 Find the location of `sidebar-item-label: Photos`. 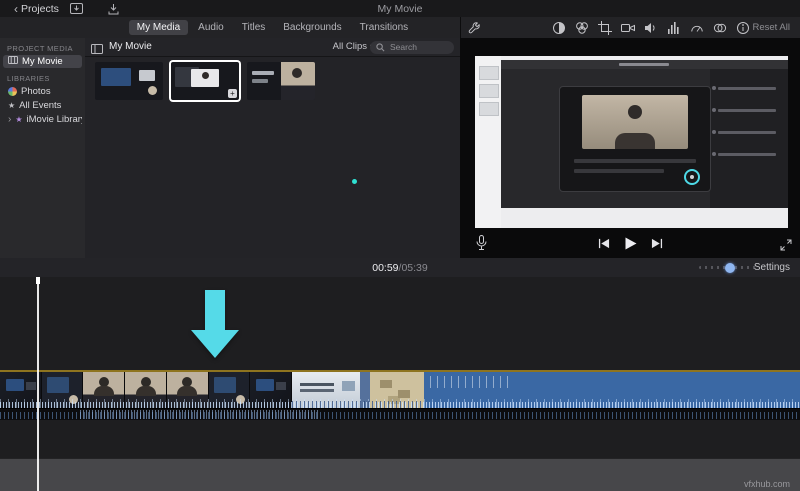

sidebar-item-label: Photos is located at coordinates (36, 91).